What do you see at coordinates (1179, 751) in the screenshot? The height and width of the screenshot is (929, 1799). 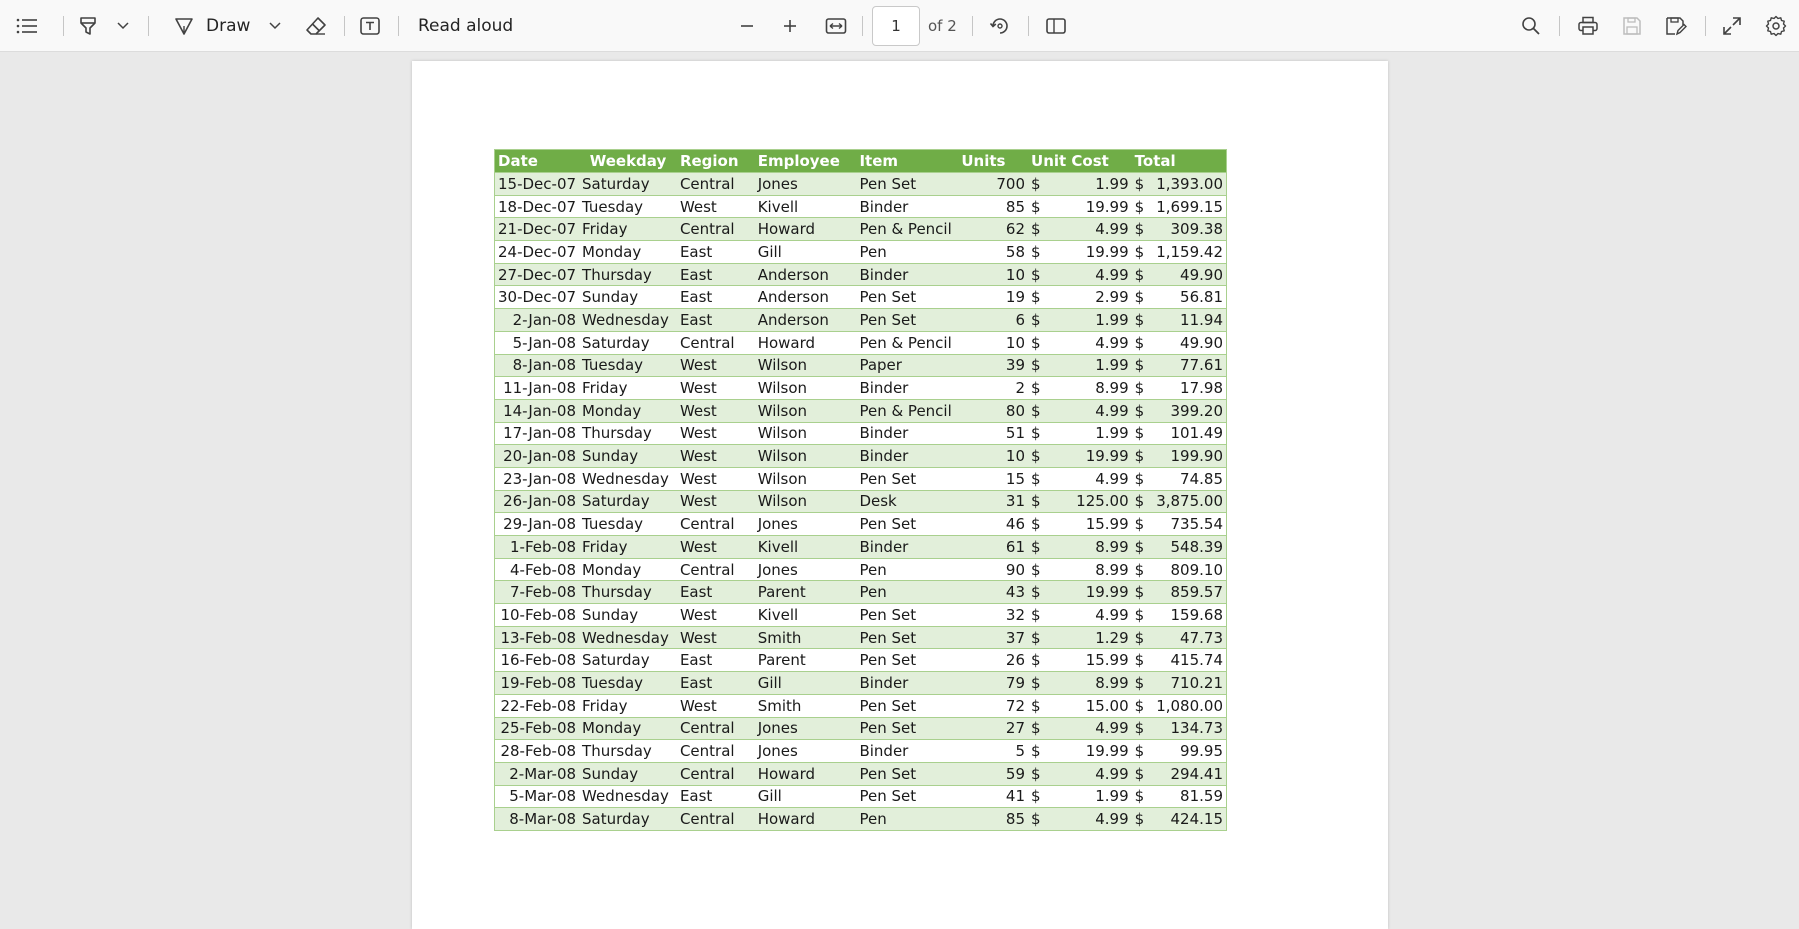 I see `table-cell: $99.95` at bounding box center [1179, 751].